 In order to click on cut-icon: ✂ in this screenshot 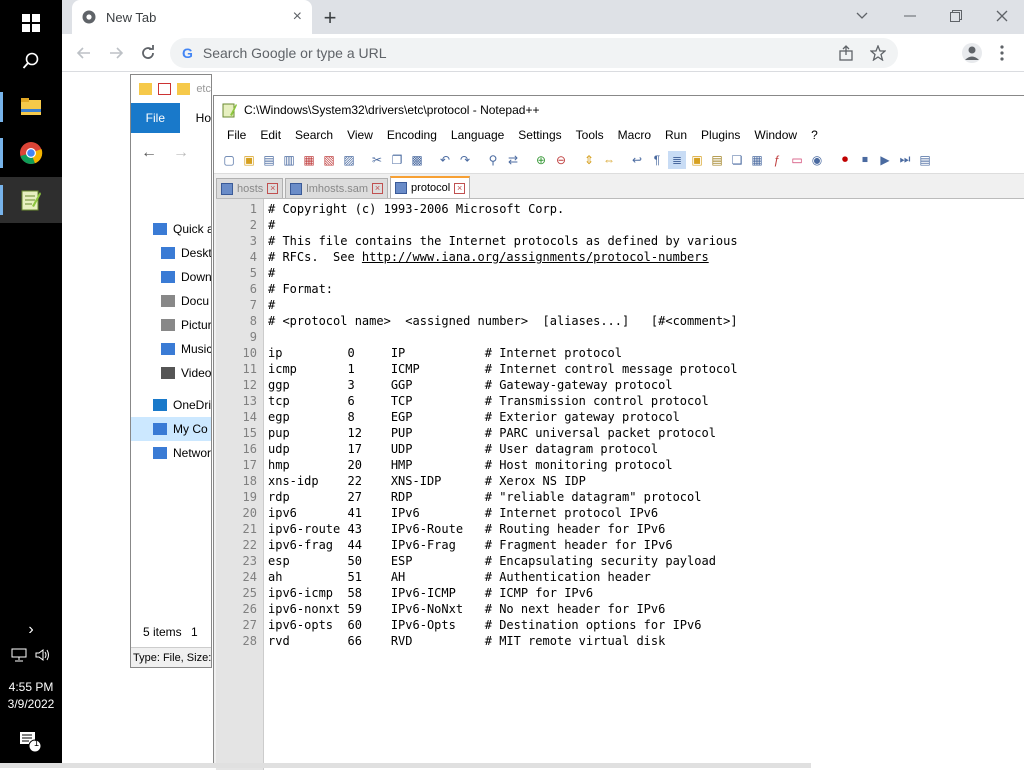, I will do `click(377, 160)`.